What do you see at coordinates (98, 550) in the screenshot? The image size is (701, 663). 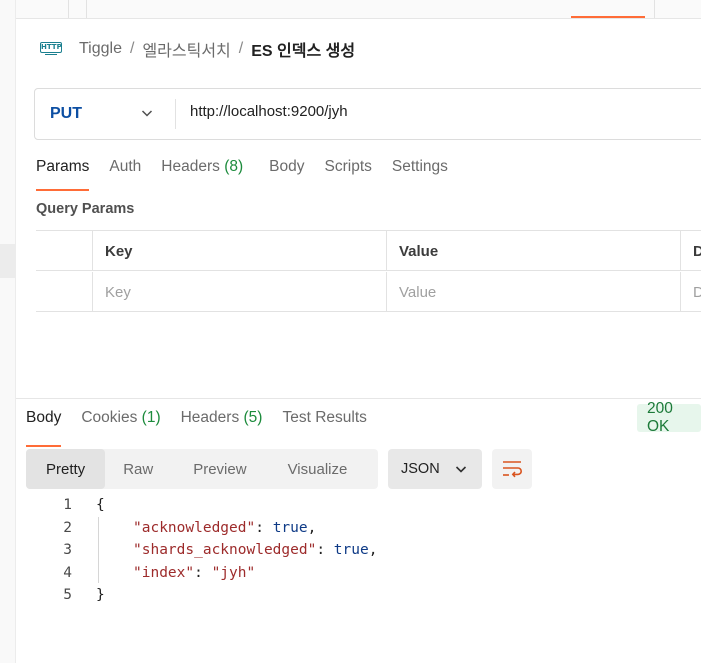 I see `indent-guide` at bounding box center [98, 550].